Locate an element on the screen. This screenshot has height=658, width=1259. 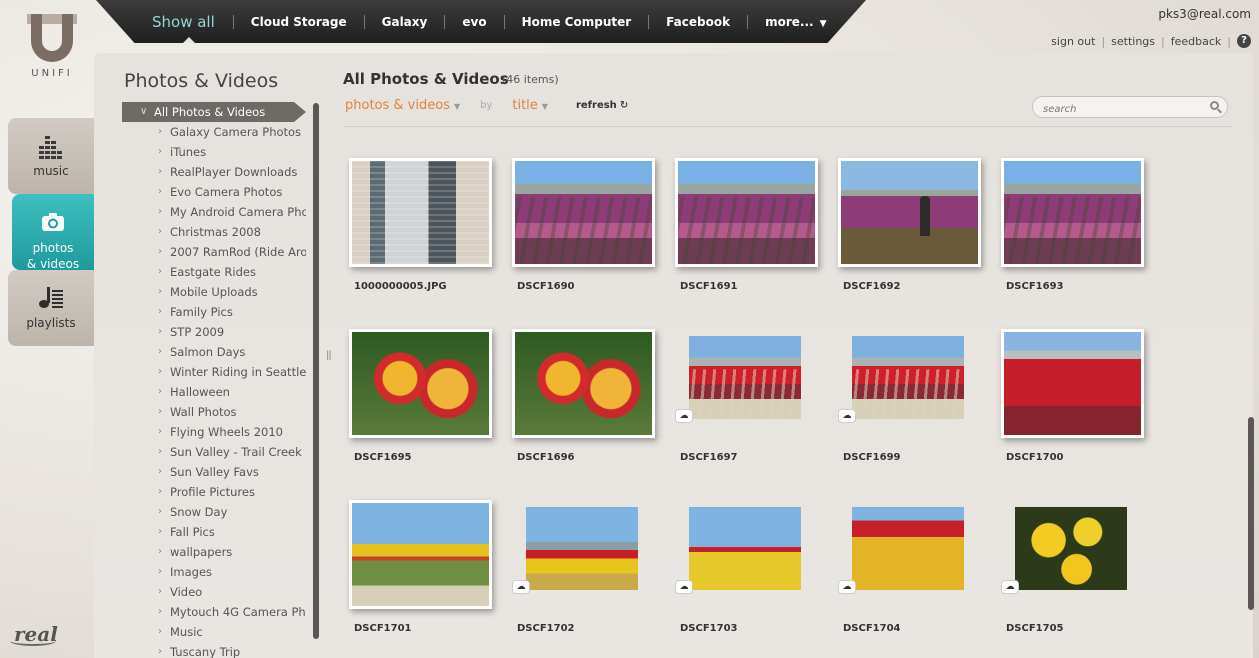
unifi-logo: UNIFI is located at coordinates (52, 46).